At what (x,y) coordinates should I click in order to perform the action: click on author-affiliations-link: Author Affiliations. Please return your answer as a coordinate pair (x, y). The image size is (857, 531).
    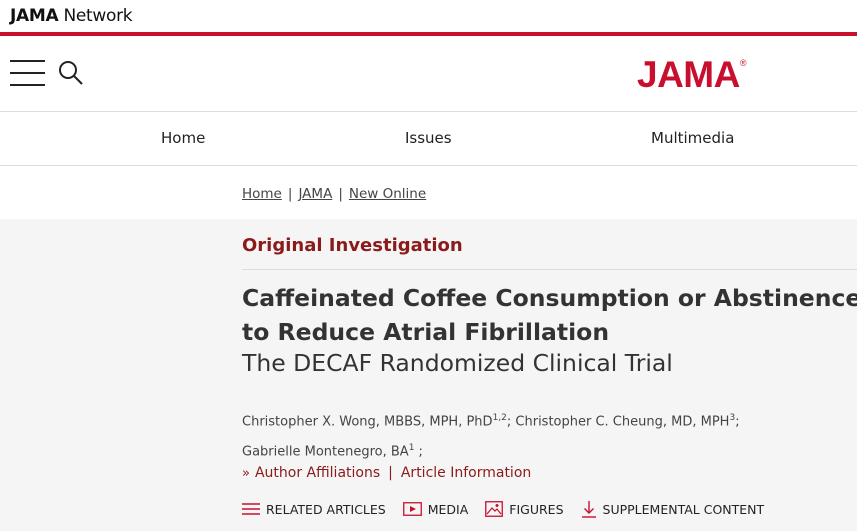
    Looking at the image, I should click on (317, 473).